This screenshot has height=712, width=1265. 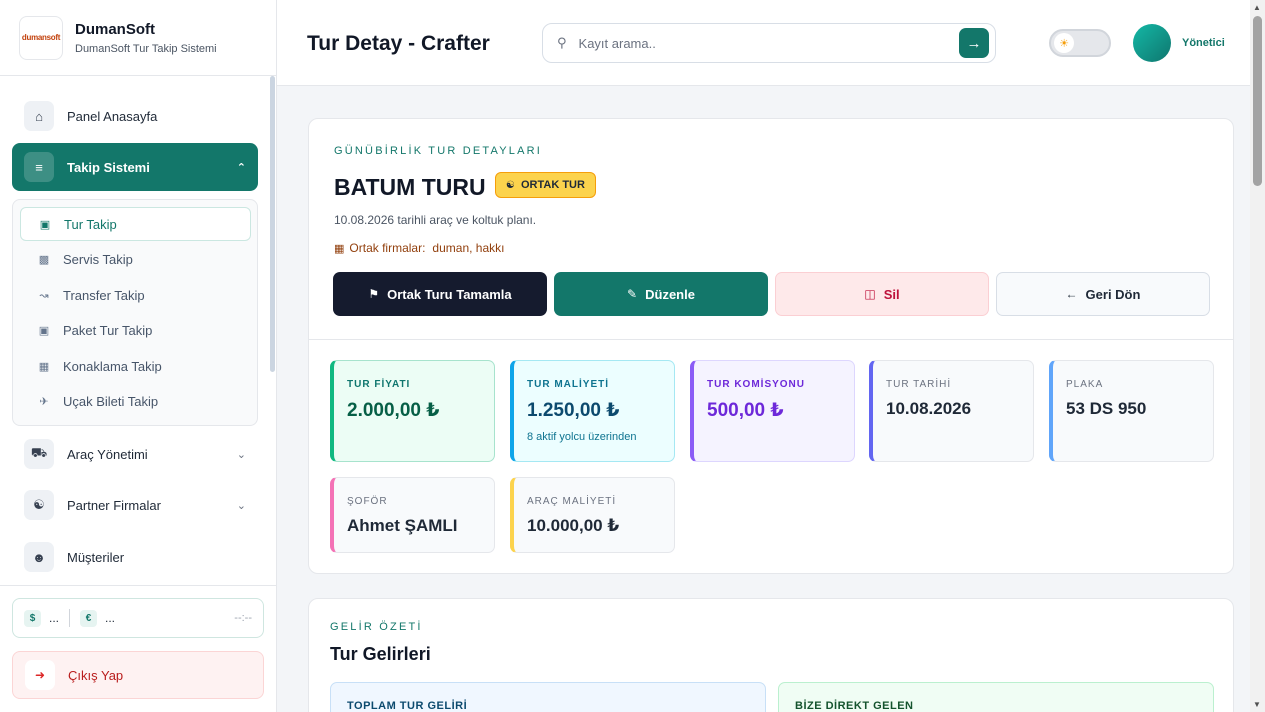 What do you see at coordinates (96, 557) in the screenshot?
I see `sidebar-item-label: Müşteriler` at bounding box center [96, 557].